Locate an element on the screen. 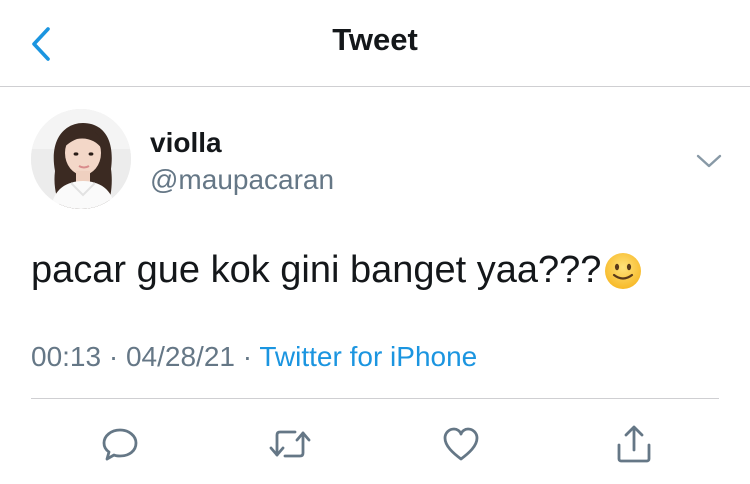 Image resolution: width=750 pixels, height=484 pixels. share-button is located at coordinates (634, 444).